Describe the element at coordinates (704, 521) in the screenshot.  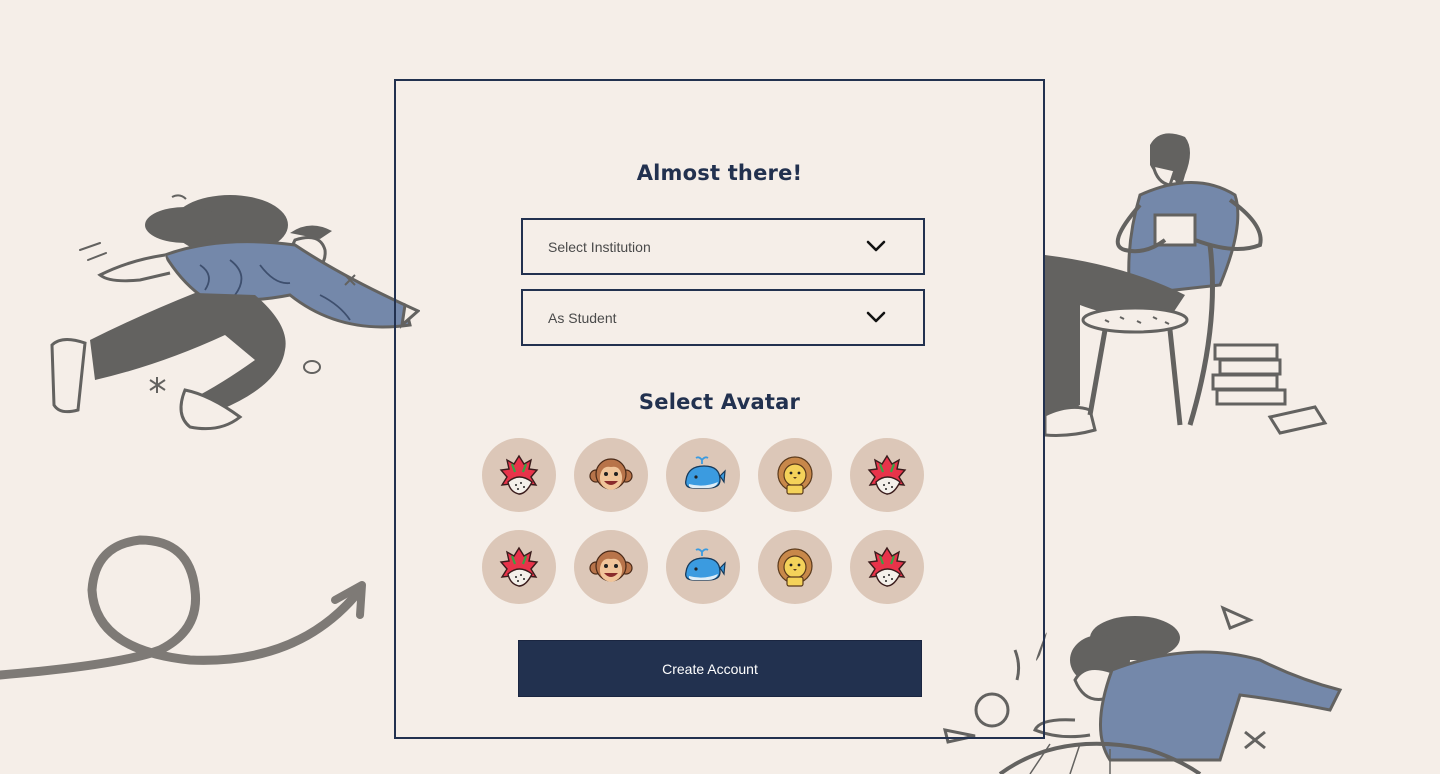
I see `avatar-grid` at that location.